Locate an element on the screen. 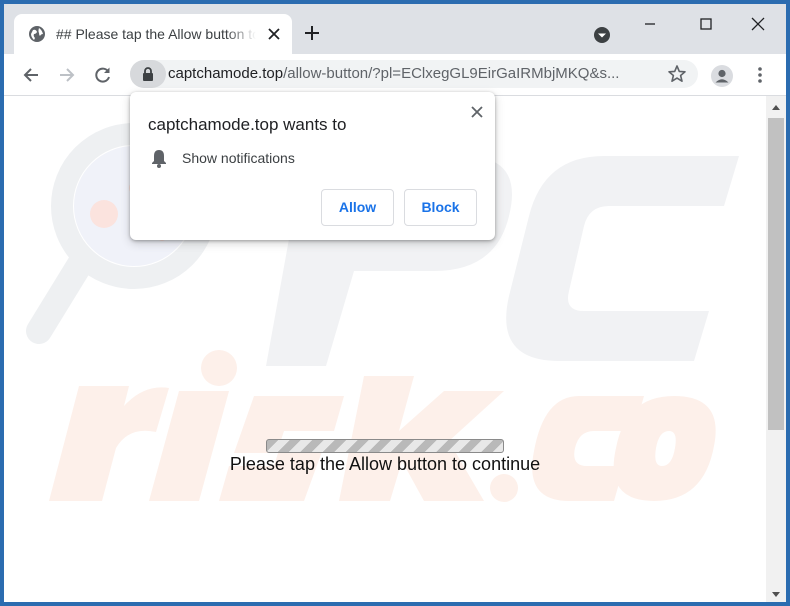 This screenshot has height=606, width=790. progress-bar is located at coordinates (385, 446).